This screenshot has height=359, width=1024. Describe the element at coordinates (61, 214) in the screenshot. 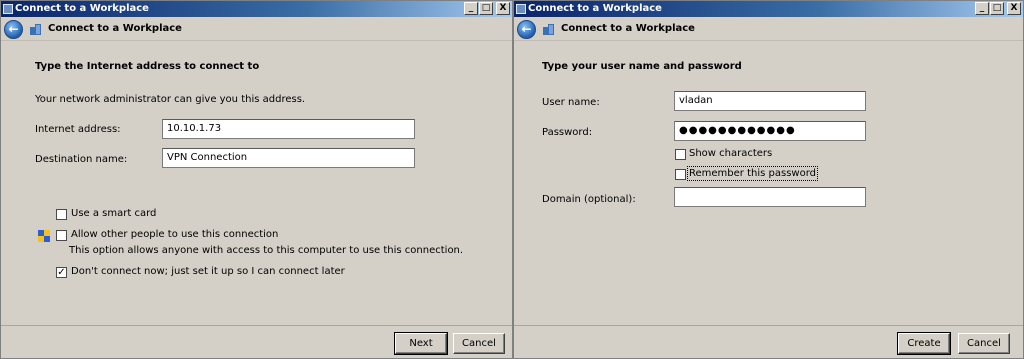

I see `smart-card-checkbox` at that location.